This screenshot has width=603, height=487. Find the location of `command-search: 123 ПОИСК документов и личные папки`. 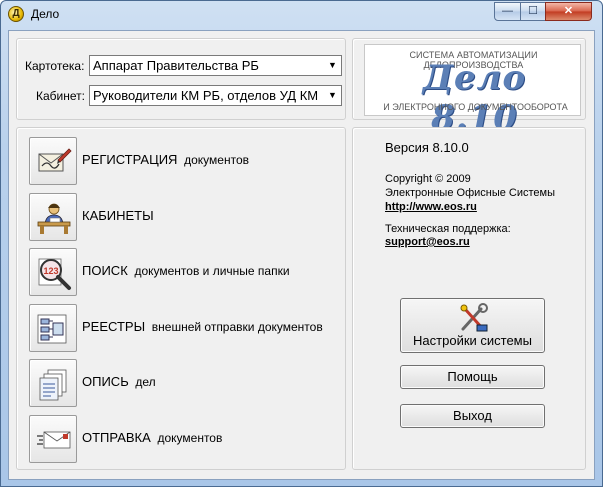

command-search: 123 ПОИСК документов и личные папки is located at coordinates (194, 272).